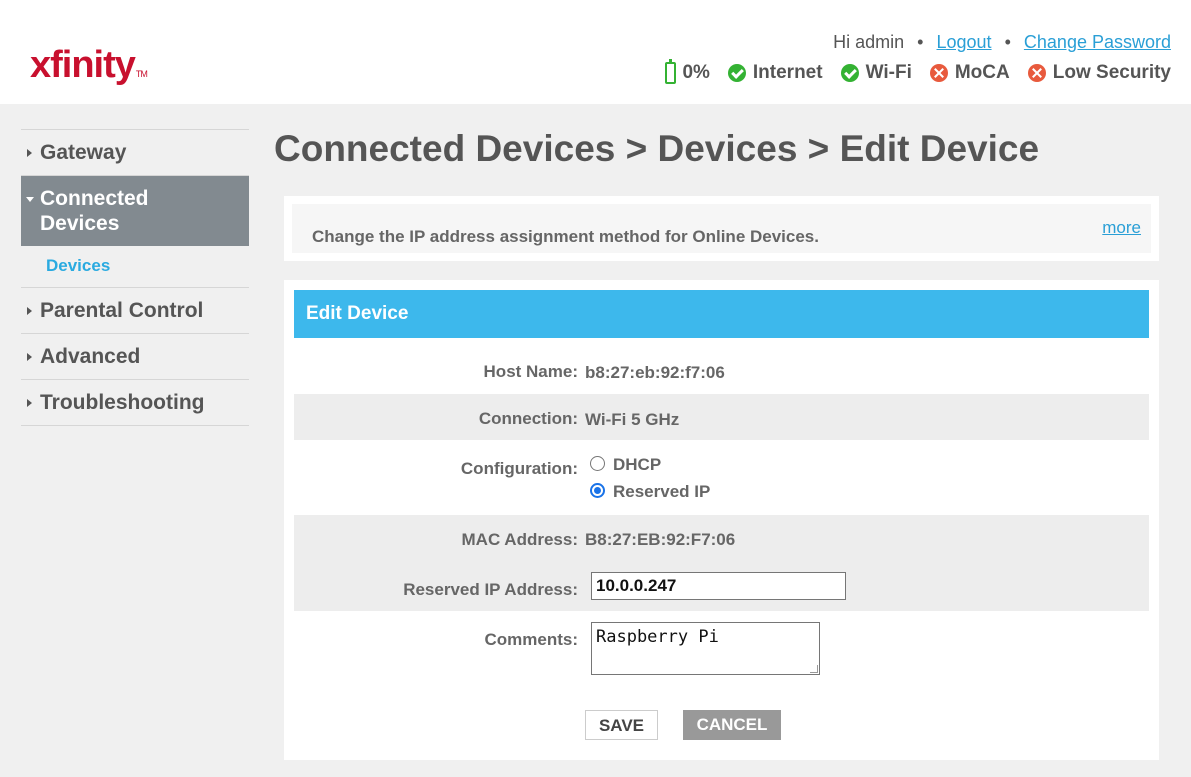 This screenshot has width=1191, height=777. What do you see at coordinates (969, 73) in the screenshot?
I see `status-moca: MoCA` at bounding box center [969, 73].